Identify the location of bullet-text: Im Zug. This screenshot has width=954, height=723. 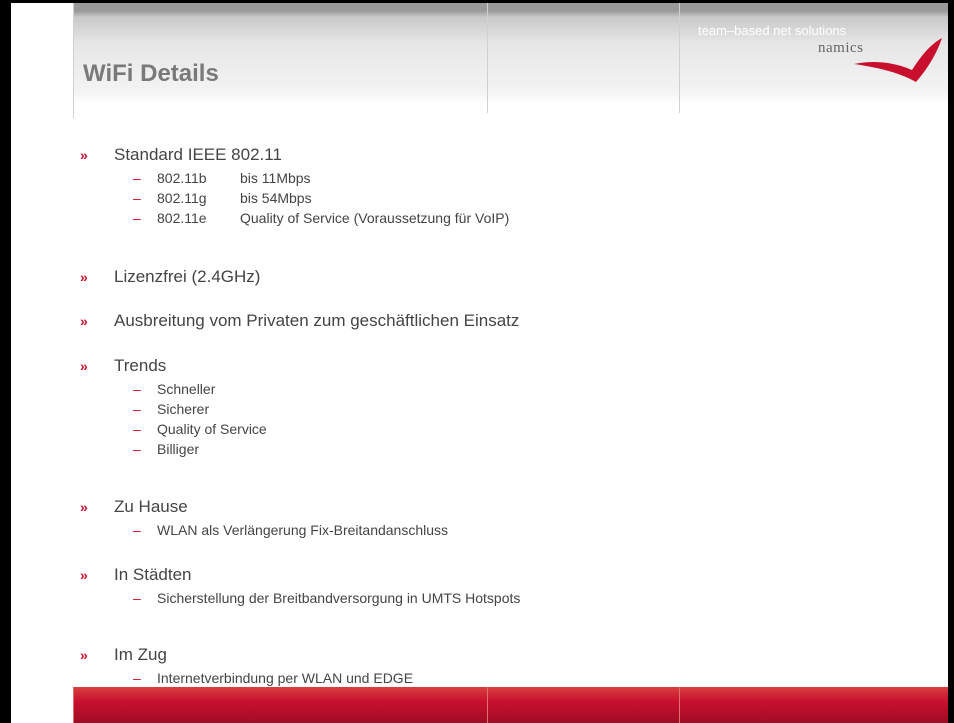
(140, 654).